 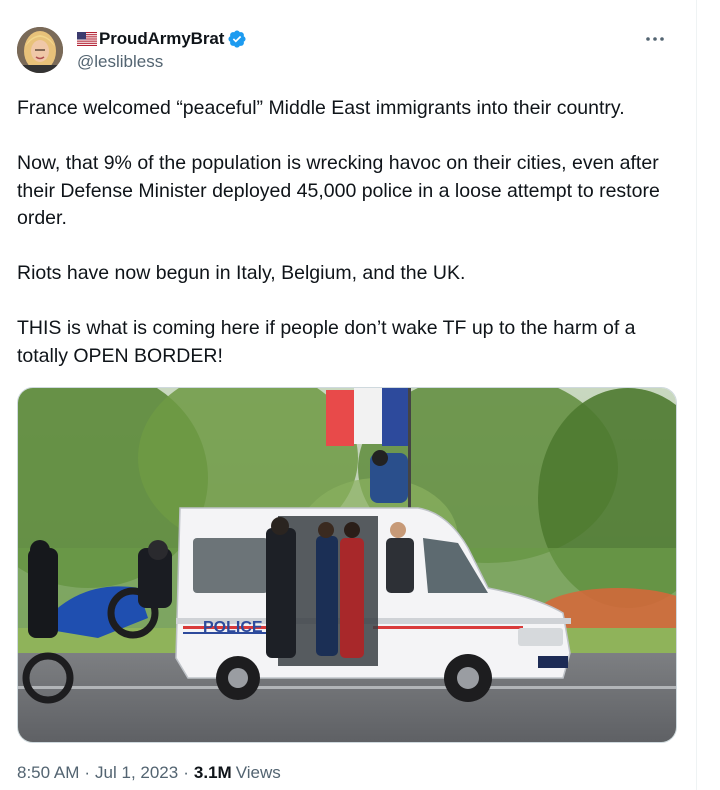 I want to click on tweet-date-link: Jul 1, 2023, so click(x=136, y=773).